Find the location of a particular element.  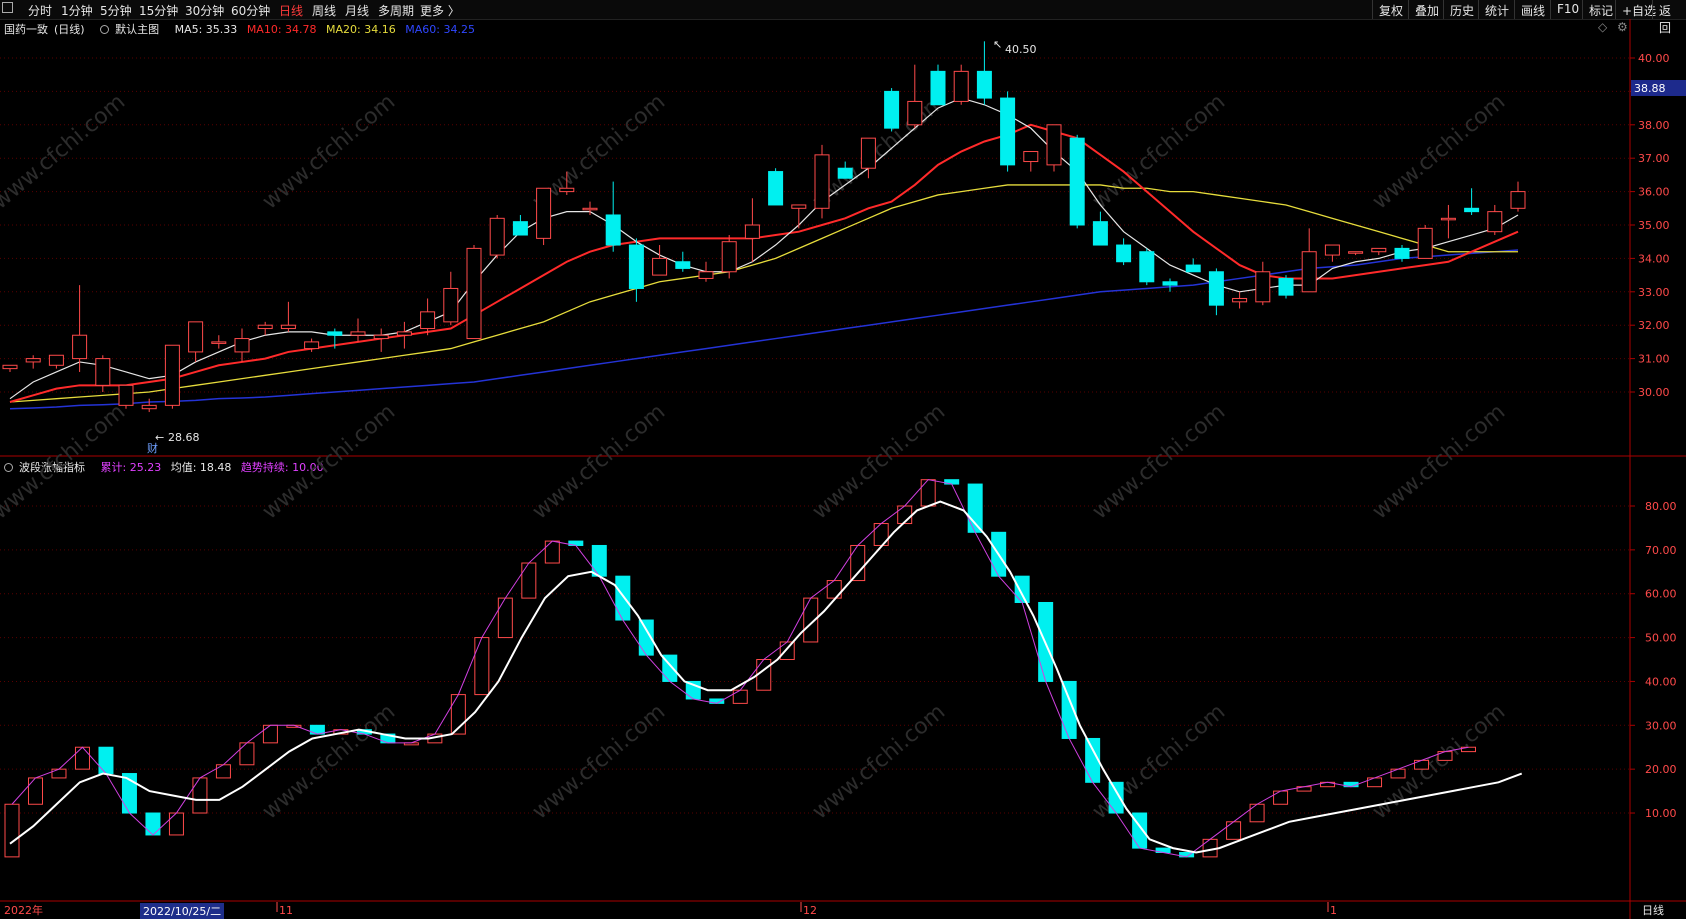

diamond-icon: ◇ is located at coordinates (1602, 27).